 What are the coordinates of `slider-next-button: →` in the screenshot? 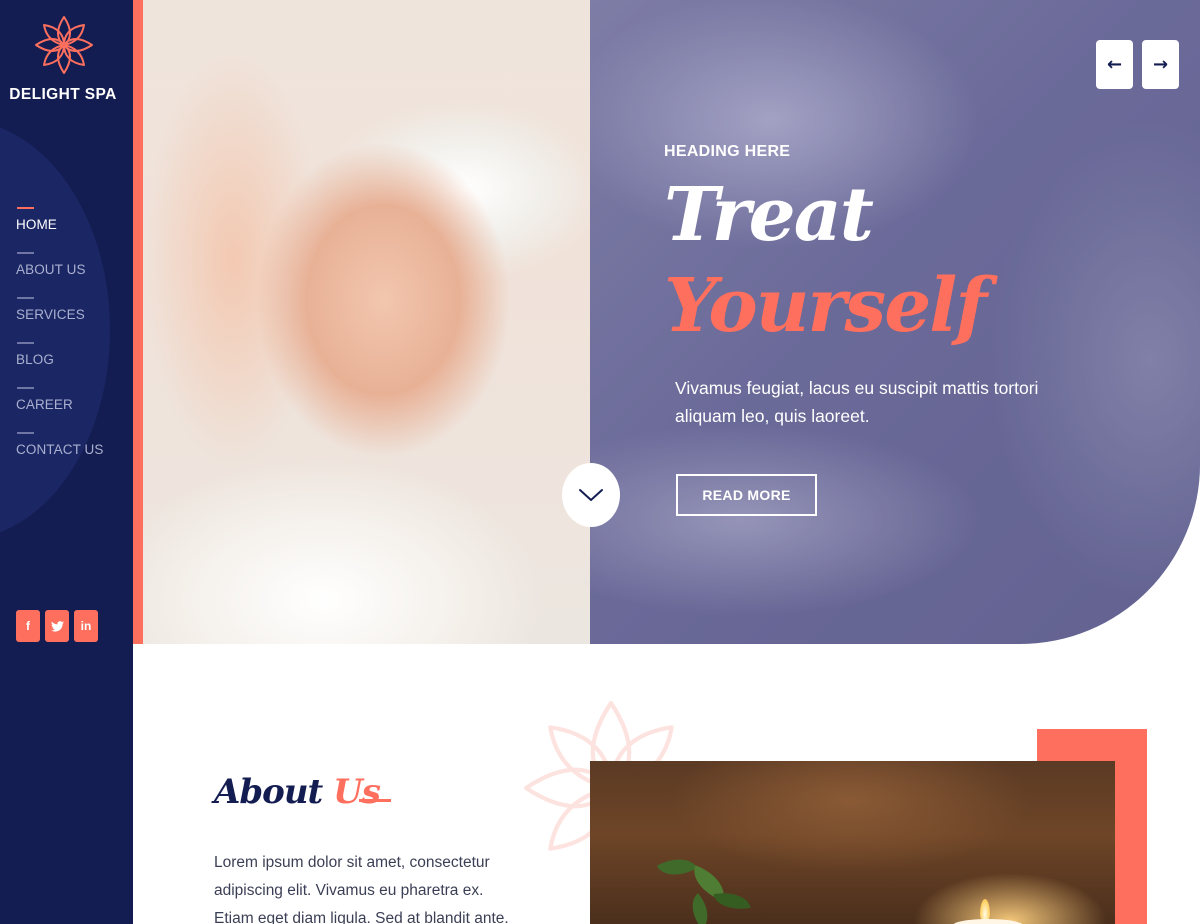 It's located at (1160, 64).